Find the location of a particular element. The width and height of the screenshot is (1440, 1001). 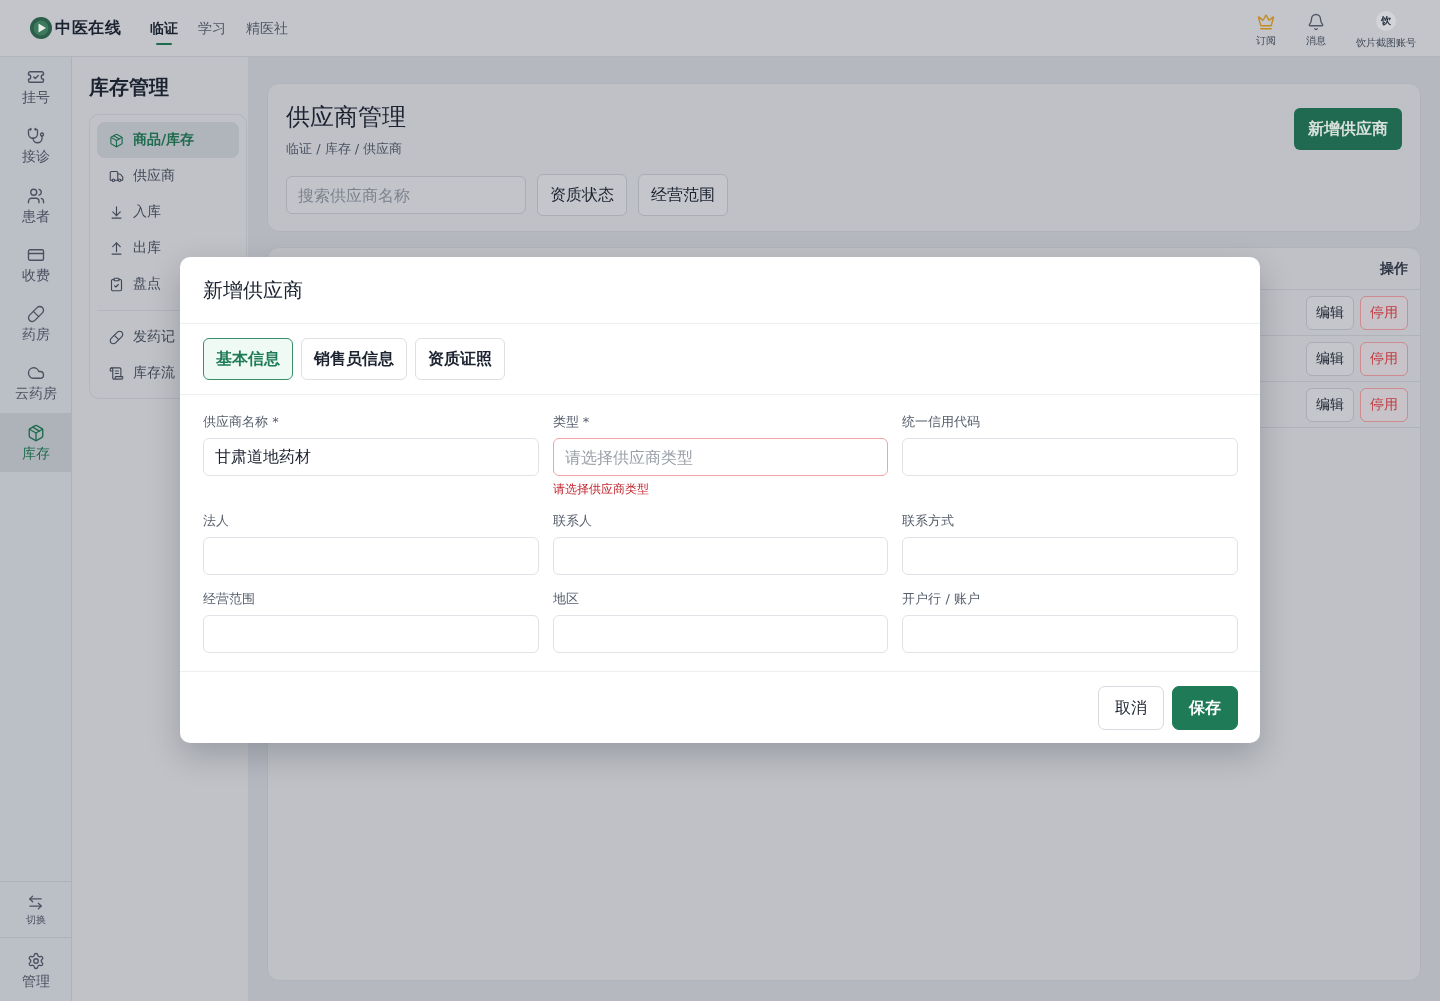

error-message: 请选择供应商类型 is located at coordinates (601, 489).